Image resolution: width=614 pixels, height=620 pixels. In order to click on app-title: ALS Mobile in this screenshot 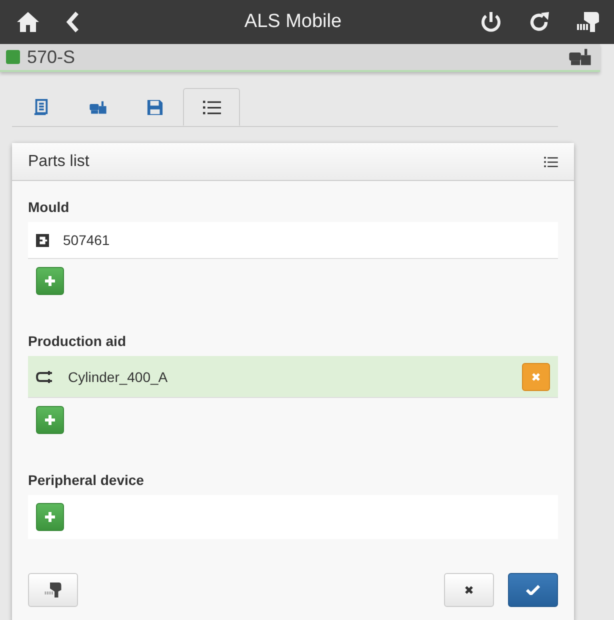, I will do `click(293, 22)`.